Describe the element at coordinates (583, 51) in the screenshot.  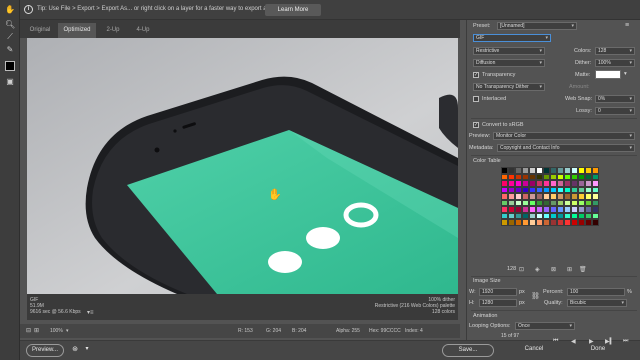
I see `colors-label: Colors:` at that location.